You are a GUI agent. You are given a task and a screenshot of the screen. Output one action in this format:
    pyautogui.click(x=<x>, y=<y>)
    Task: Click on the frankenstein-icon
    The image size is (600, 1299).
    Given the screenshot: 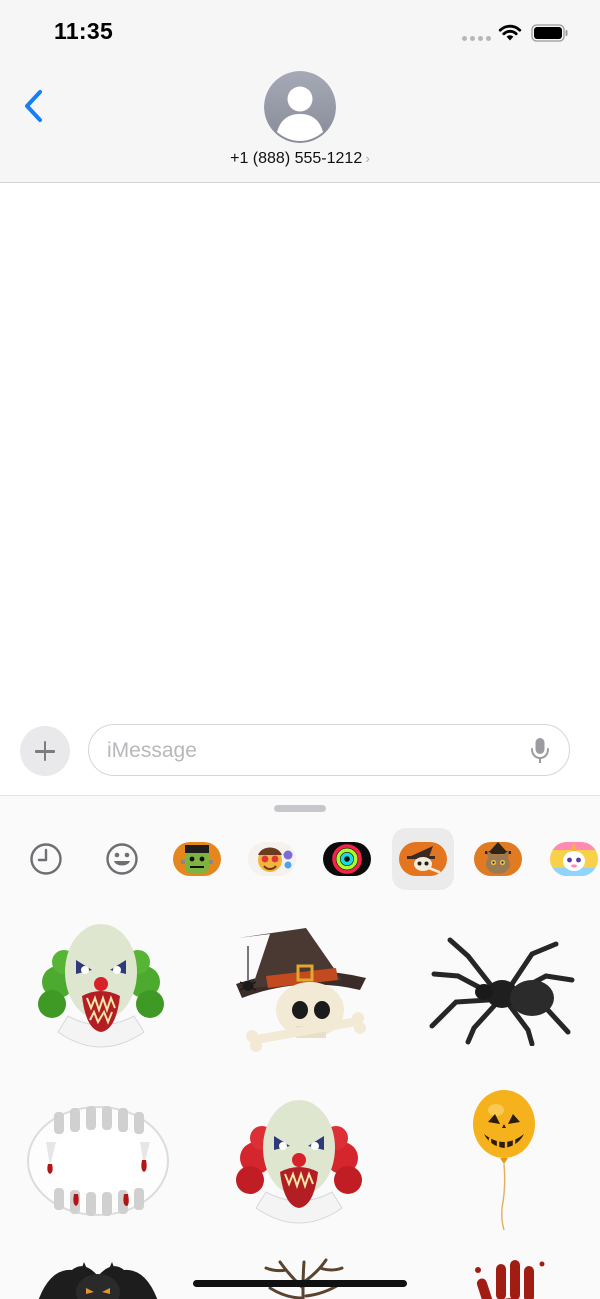 What is the action you would take?
    pyautogui.click(x=197, y=859)
    